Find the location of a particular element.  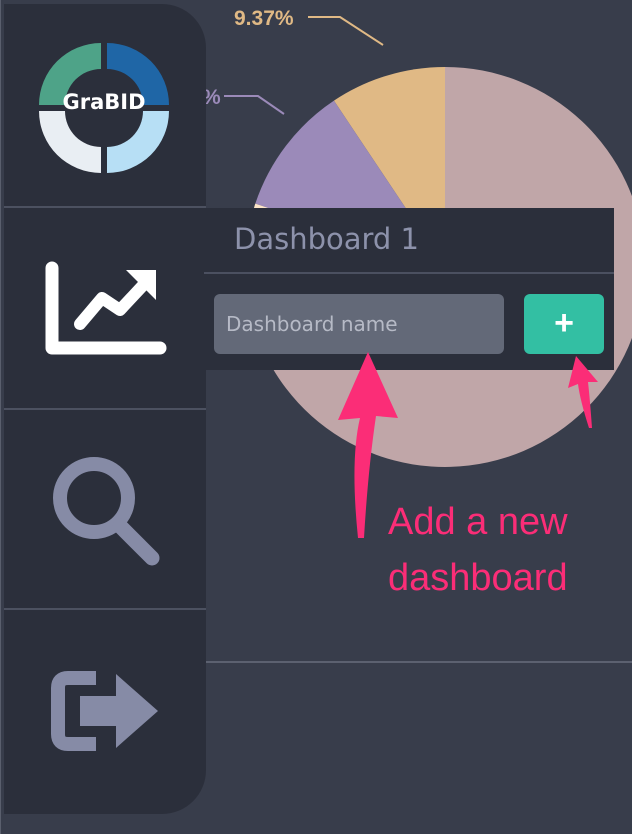

chart-trend-icon is located at coordinates (106, 308).